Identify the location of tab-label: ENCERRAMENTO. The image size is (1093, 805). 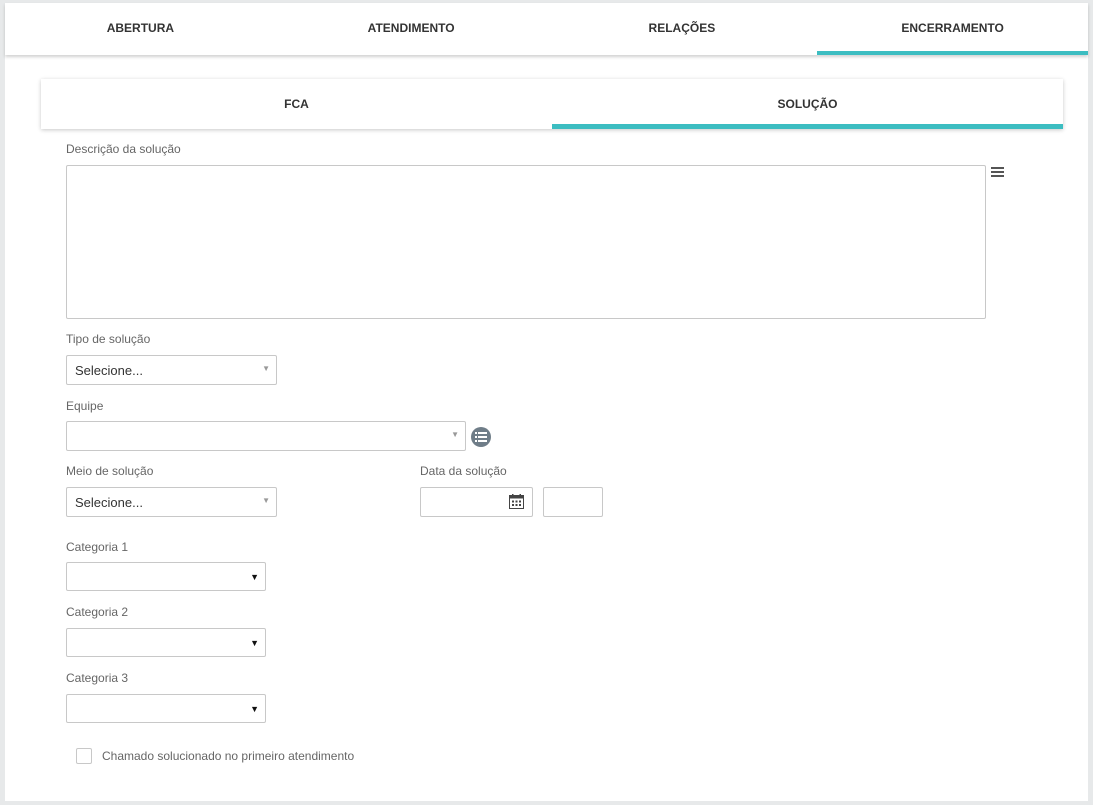
(952, 28).